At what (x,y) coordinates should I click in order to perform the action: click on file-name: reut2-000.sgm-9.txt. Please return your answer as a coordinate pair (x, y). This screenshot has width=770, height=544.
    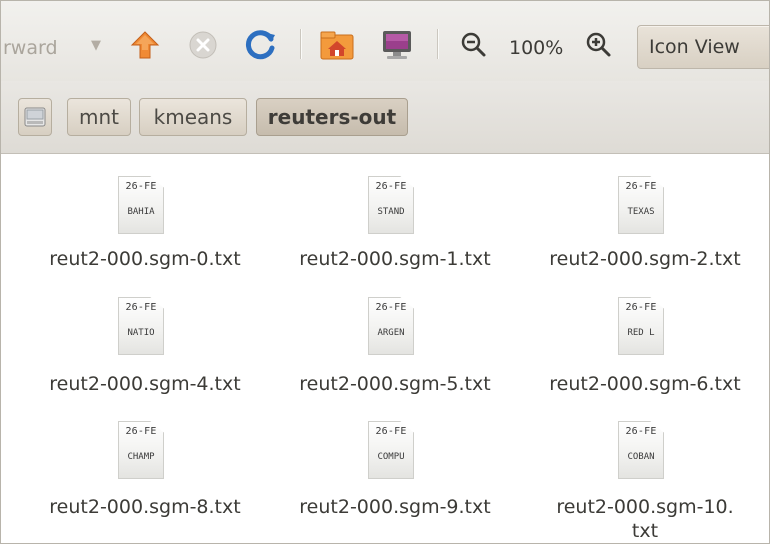
    Looking at the image, I should click on (395, 507).